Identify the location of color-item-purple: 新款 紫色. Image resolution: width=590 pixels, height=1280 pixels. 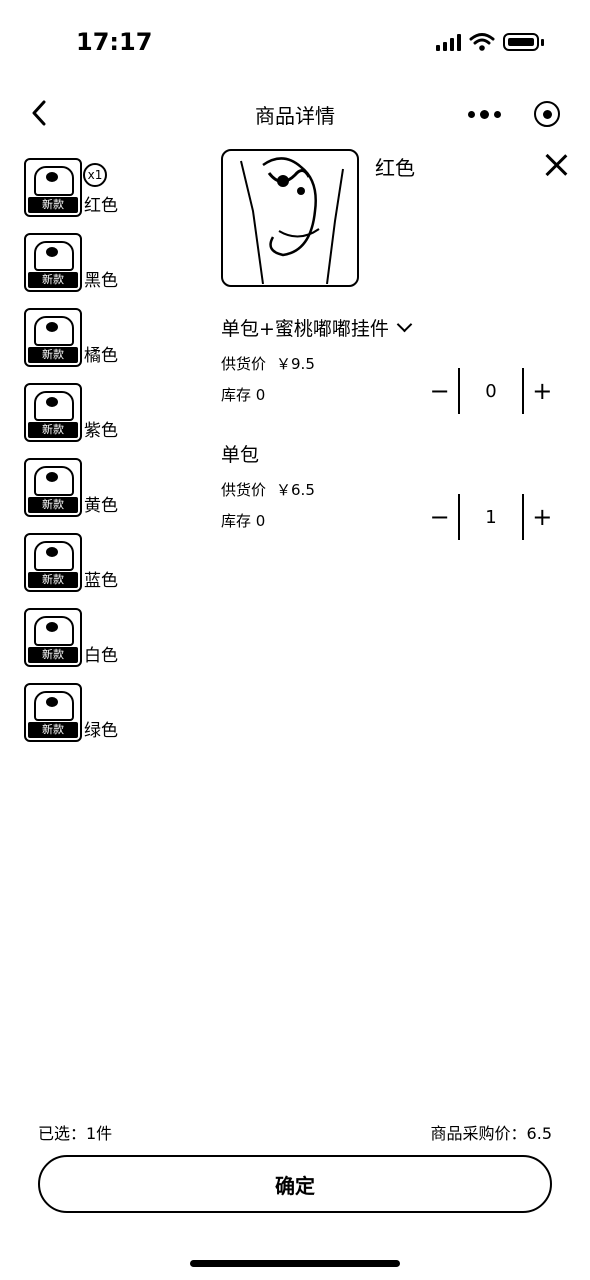
(79, 420).